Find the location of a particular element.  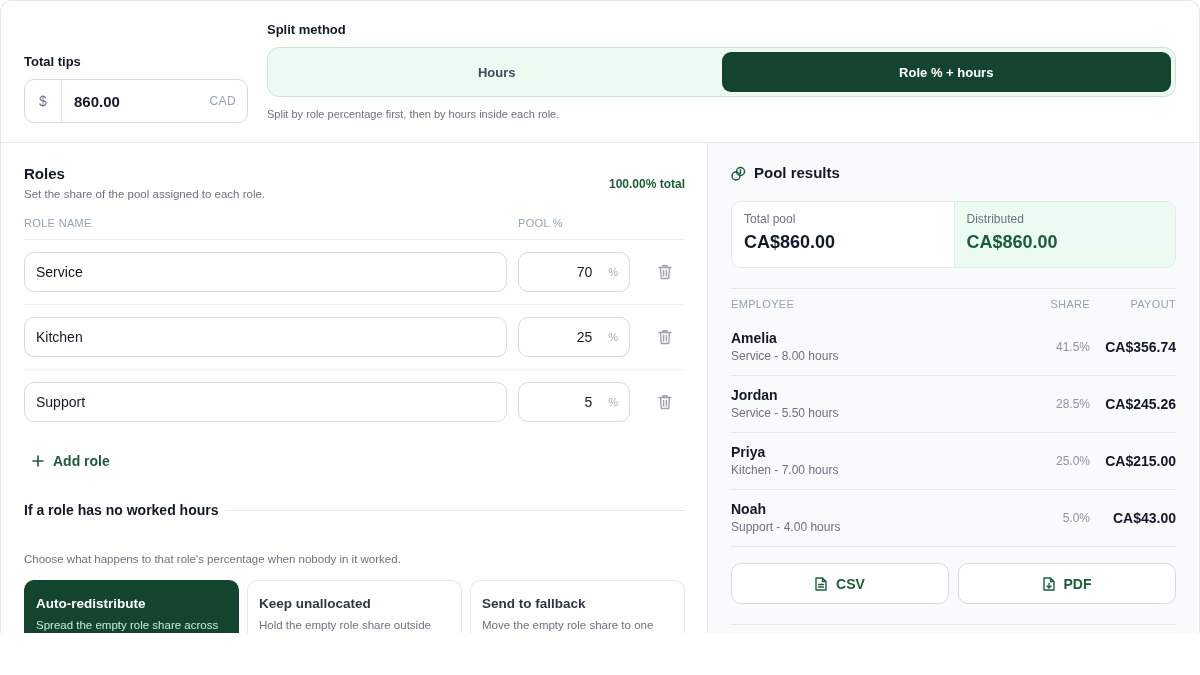

employee-detail: Support - 4.00 hours is located at coordinates (786, 527).